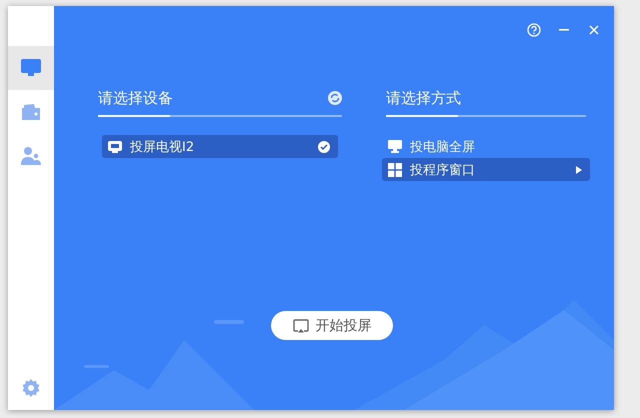 This screenshot has width=640, height=418. I want to click on refresh-icon, so click(335, 98).